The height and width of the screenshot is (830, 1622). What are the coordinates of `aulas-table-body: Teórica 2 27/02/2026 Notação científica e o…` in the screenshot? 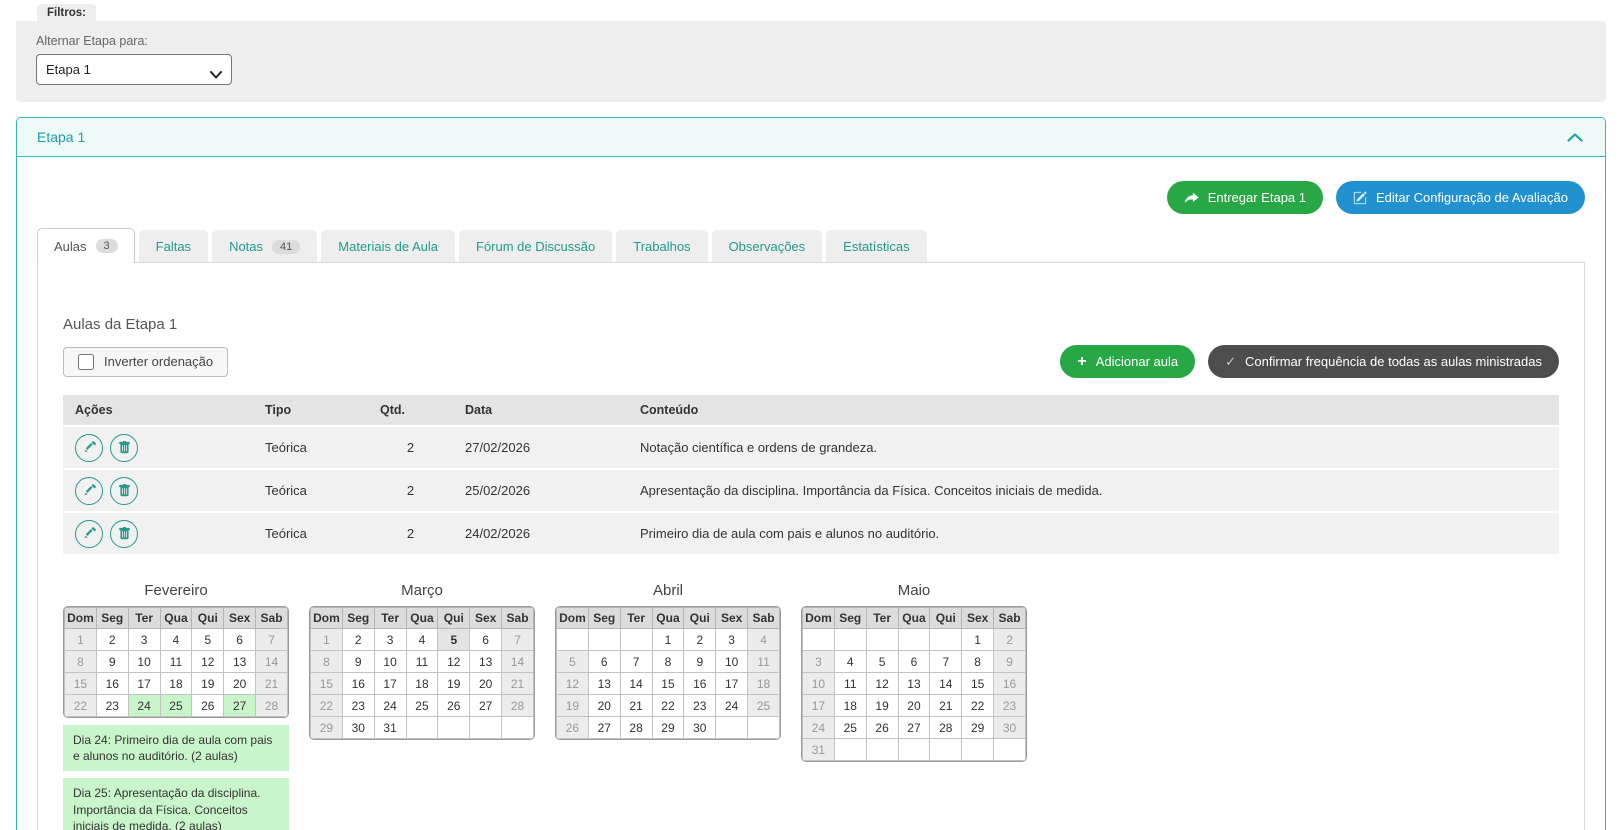 It's located at (811, 490).